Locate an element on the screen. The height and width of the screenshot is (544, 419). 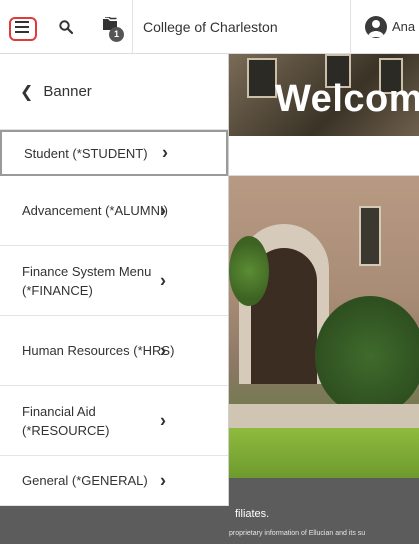
menu-item-finance: Finance System Menu (*FINANCE) › is located at coordinates (114, 281).